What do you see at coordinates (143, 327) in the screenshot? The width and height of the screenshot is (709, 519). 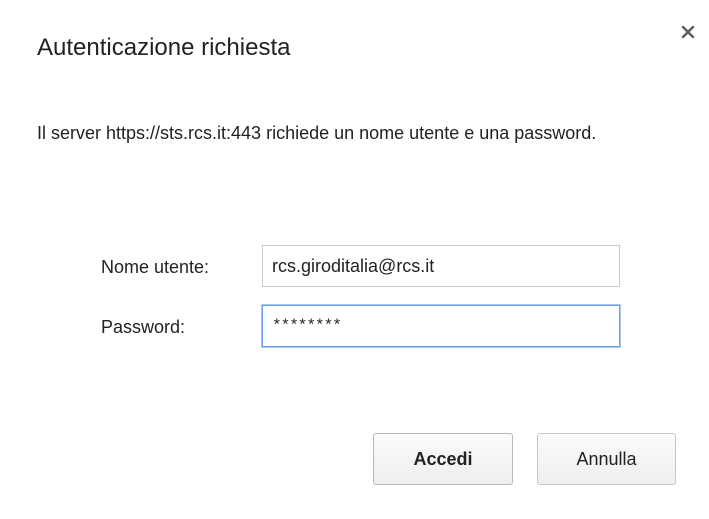 I see `password-label: Password:` at bounding box center [143, 327].